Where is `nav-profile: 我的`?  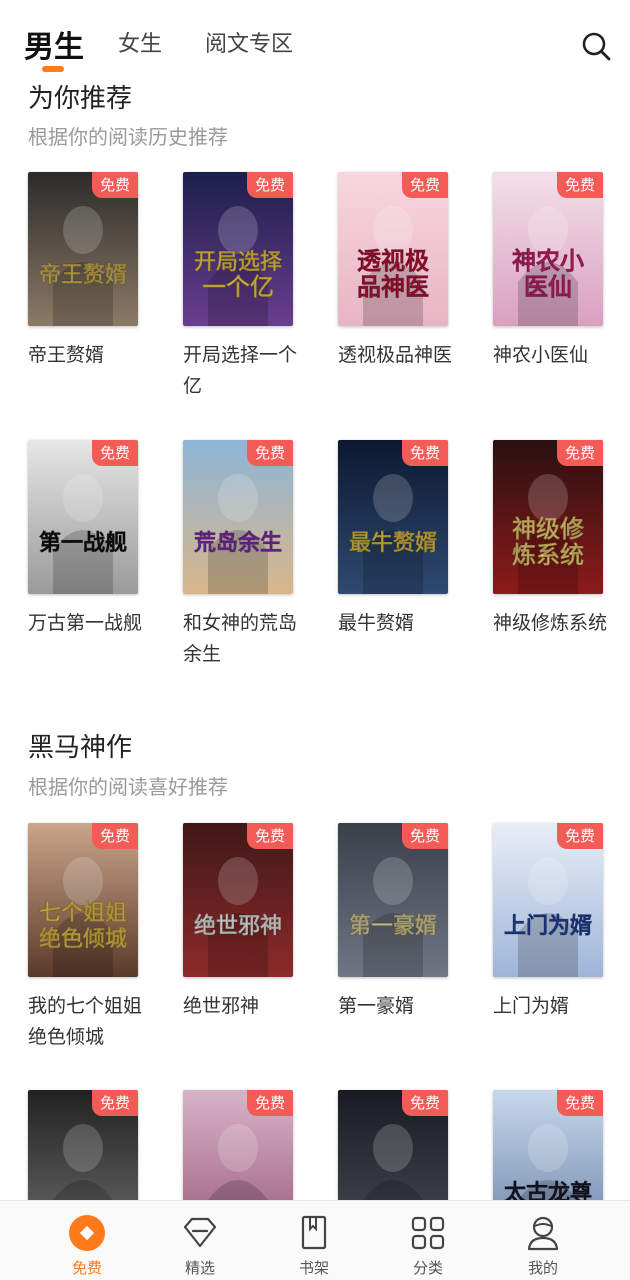 nav-profile: 我的 is located at coordinates (543, 1245).